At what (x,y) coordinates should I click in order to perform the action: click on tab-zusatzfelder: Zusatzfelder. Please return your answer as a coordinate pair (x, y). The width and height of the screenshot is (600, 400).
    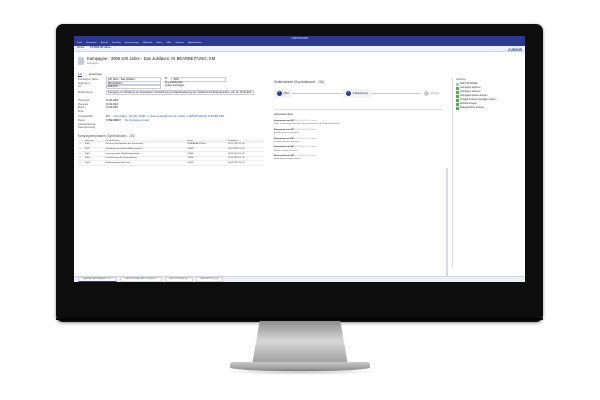
    Looking at the image, I should click on (95, 75).